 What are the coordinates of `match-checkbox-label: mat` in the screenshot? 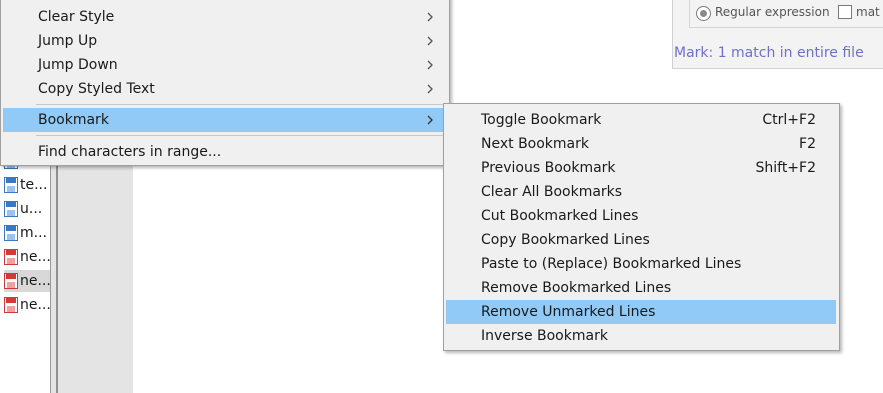 It's located at (868, 12).